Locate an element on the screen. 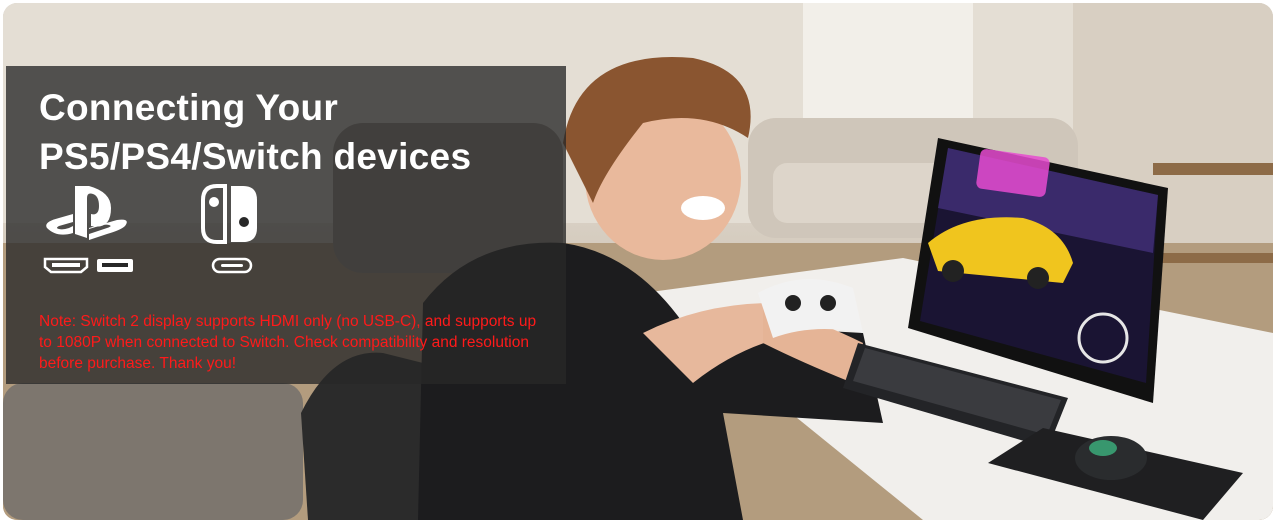 The width and height of the screenshot is (1276, 526). hdmi-port-icon is located at coordinates (66, 265).